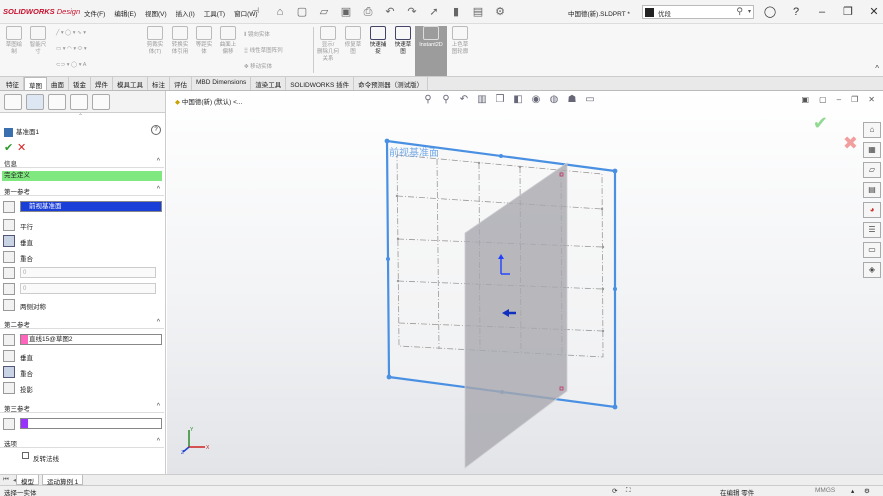 This screenshot has width=883, height=496. I want to click on file-properties-icon: ▤, so click(478, 12).